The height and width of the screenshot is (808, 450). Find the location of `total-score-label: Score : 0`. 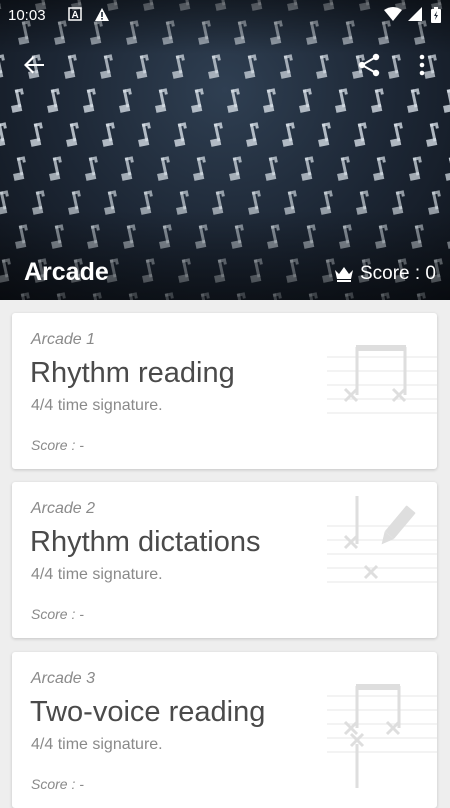

total-score-label: Score : 0 is located at coordinates (398, 274).